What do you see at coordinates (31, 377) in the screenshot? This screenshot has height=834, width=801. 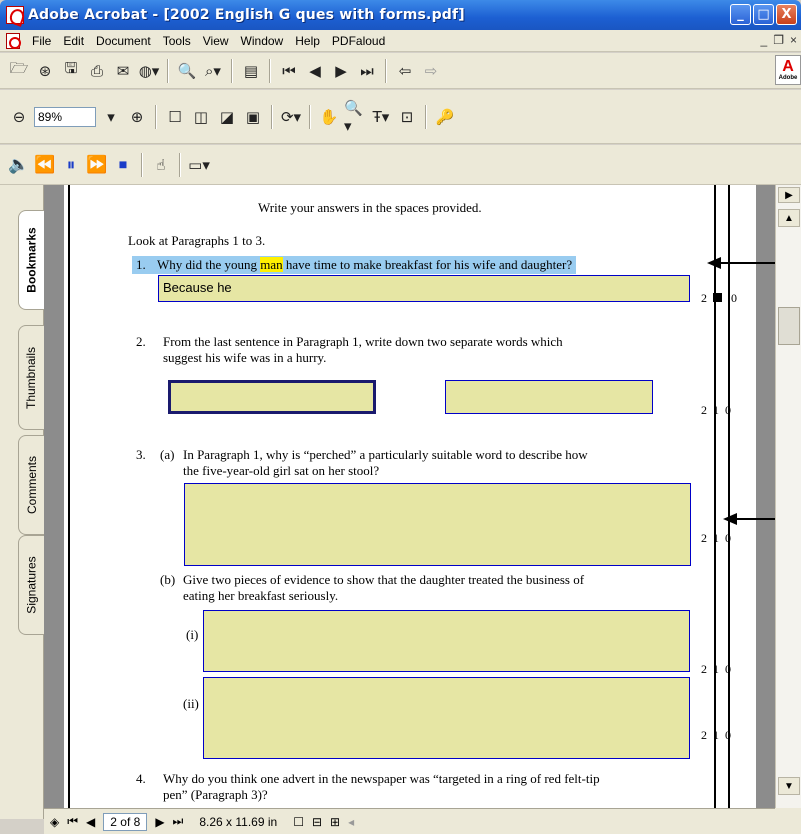 I see `tab-thumbnails: Thumbnails` at bounding box center [31, 377].